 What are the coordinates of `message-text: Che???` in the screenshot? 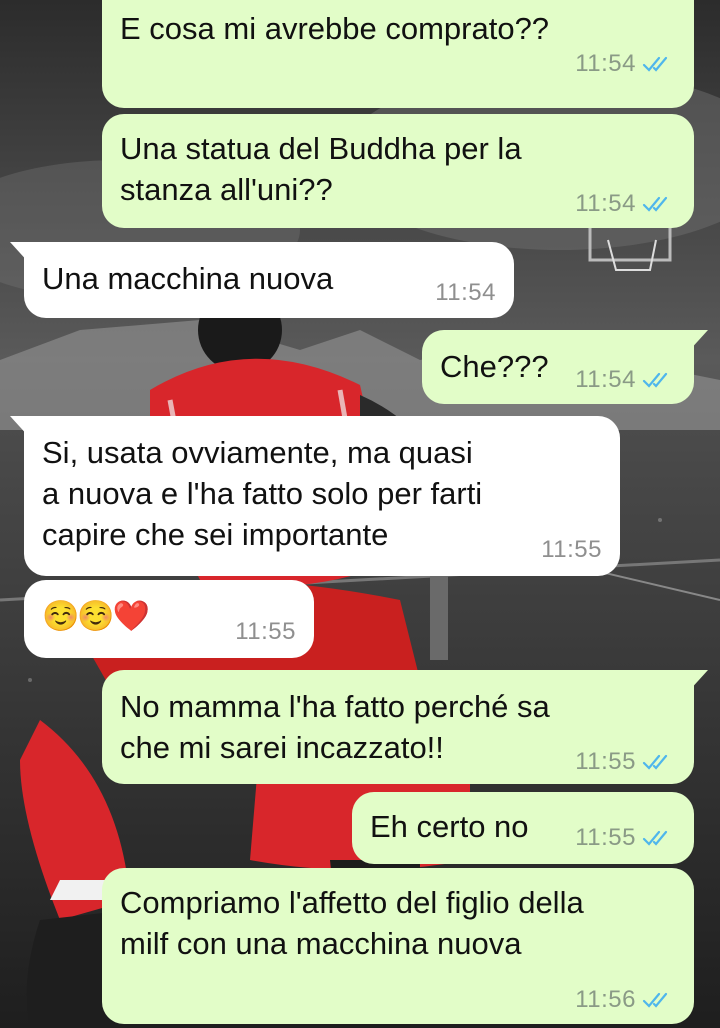 It's located at (494, 366).